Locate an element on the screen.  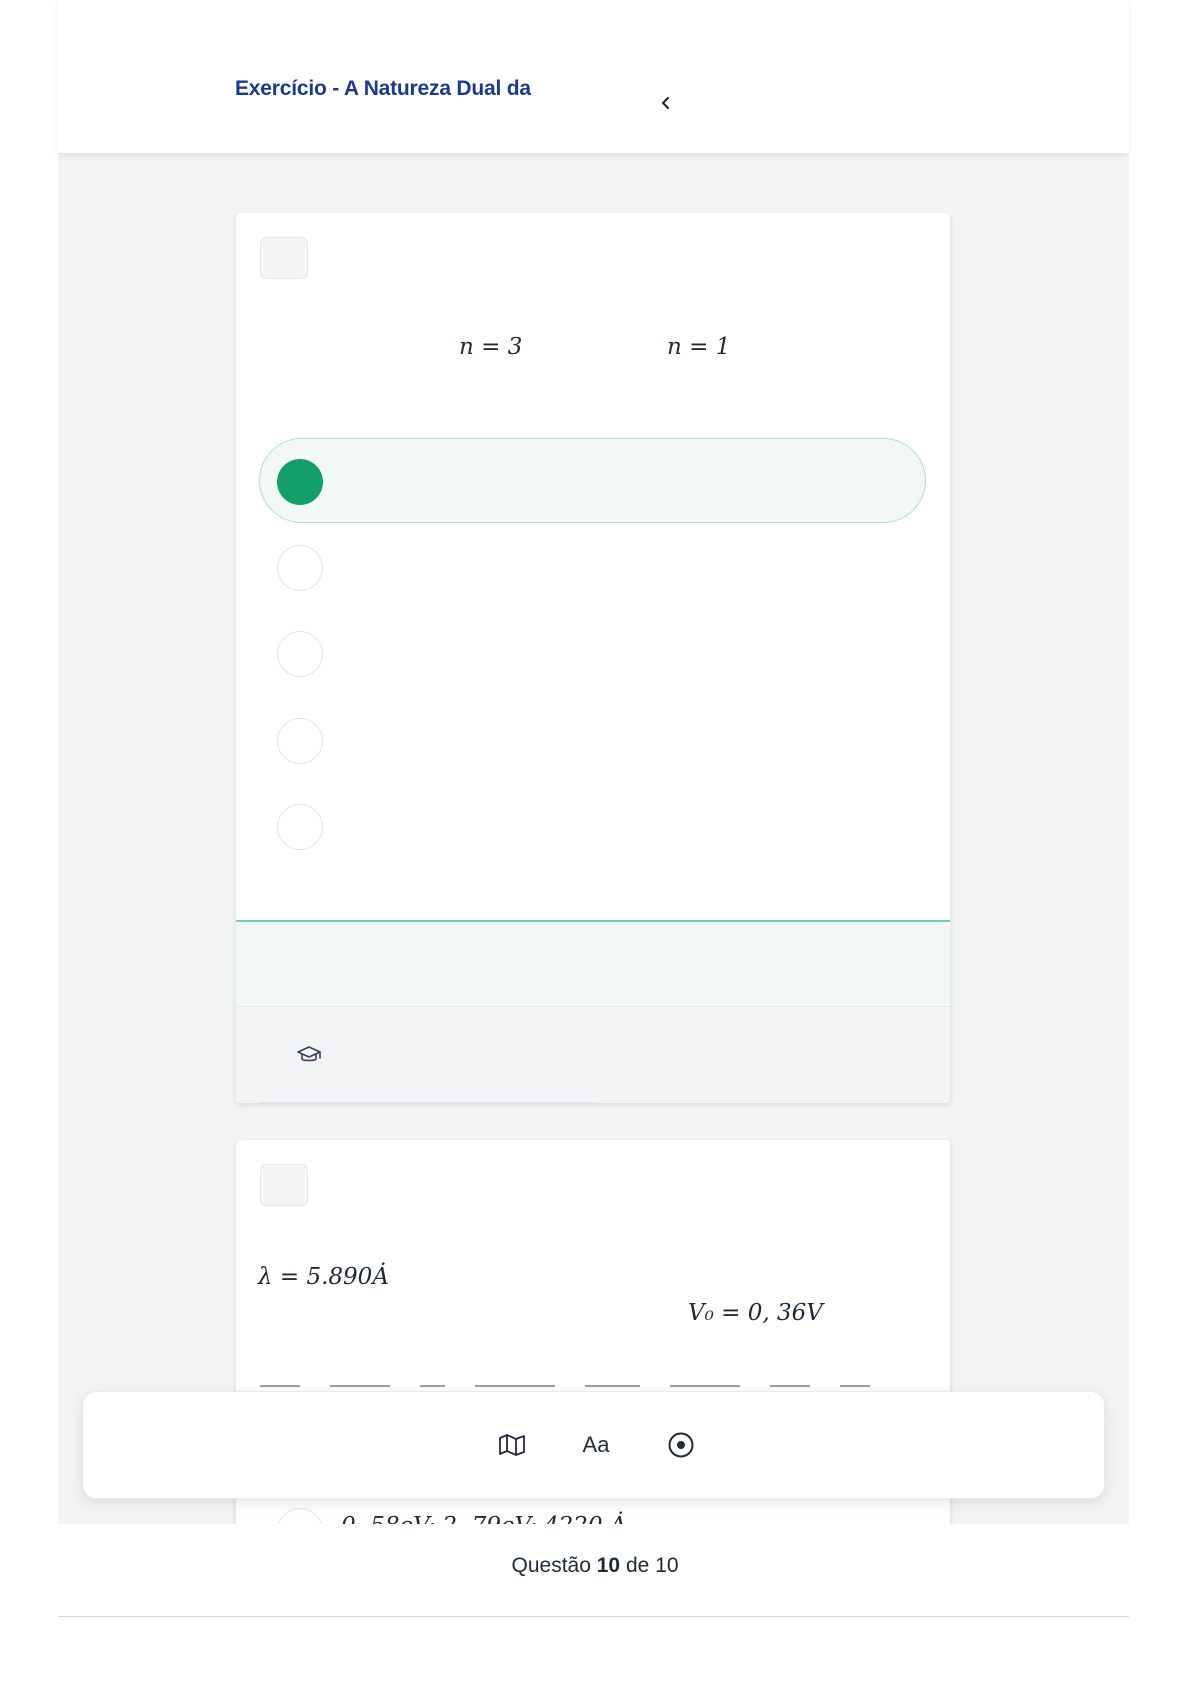
question-counter: Questão 10 de 10 is located at coordinates (595, 1566).